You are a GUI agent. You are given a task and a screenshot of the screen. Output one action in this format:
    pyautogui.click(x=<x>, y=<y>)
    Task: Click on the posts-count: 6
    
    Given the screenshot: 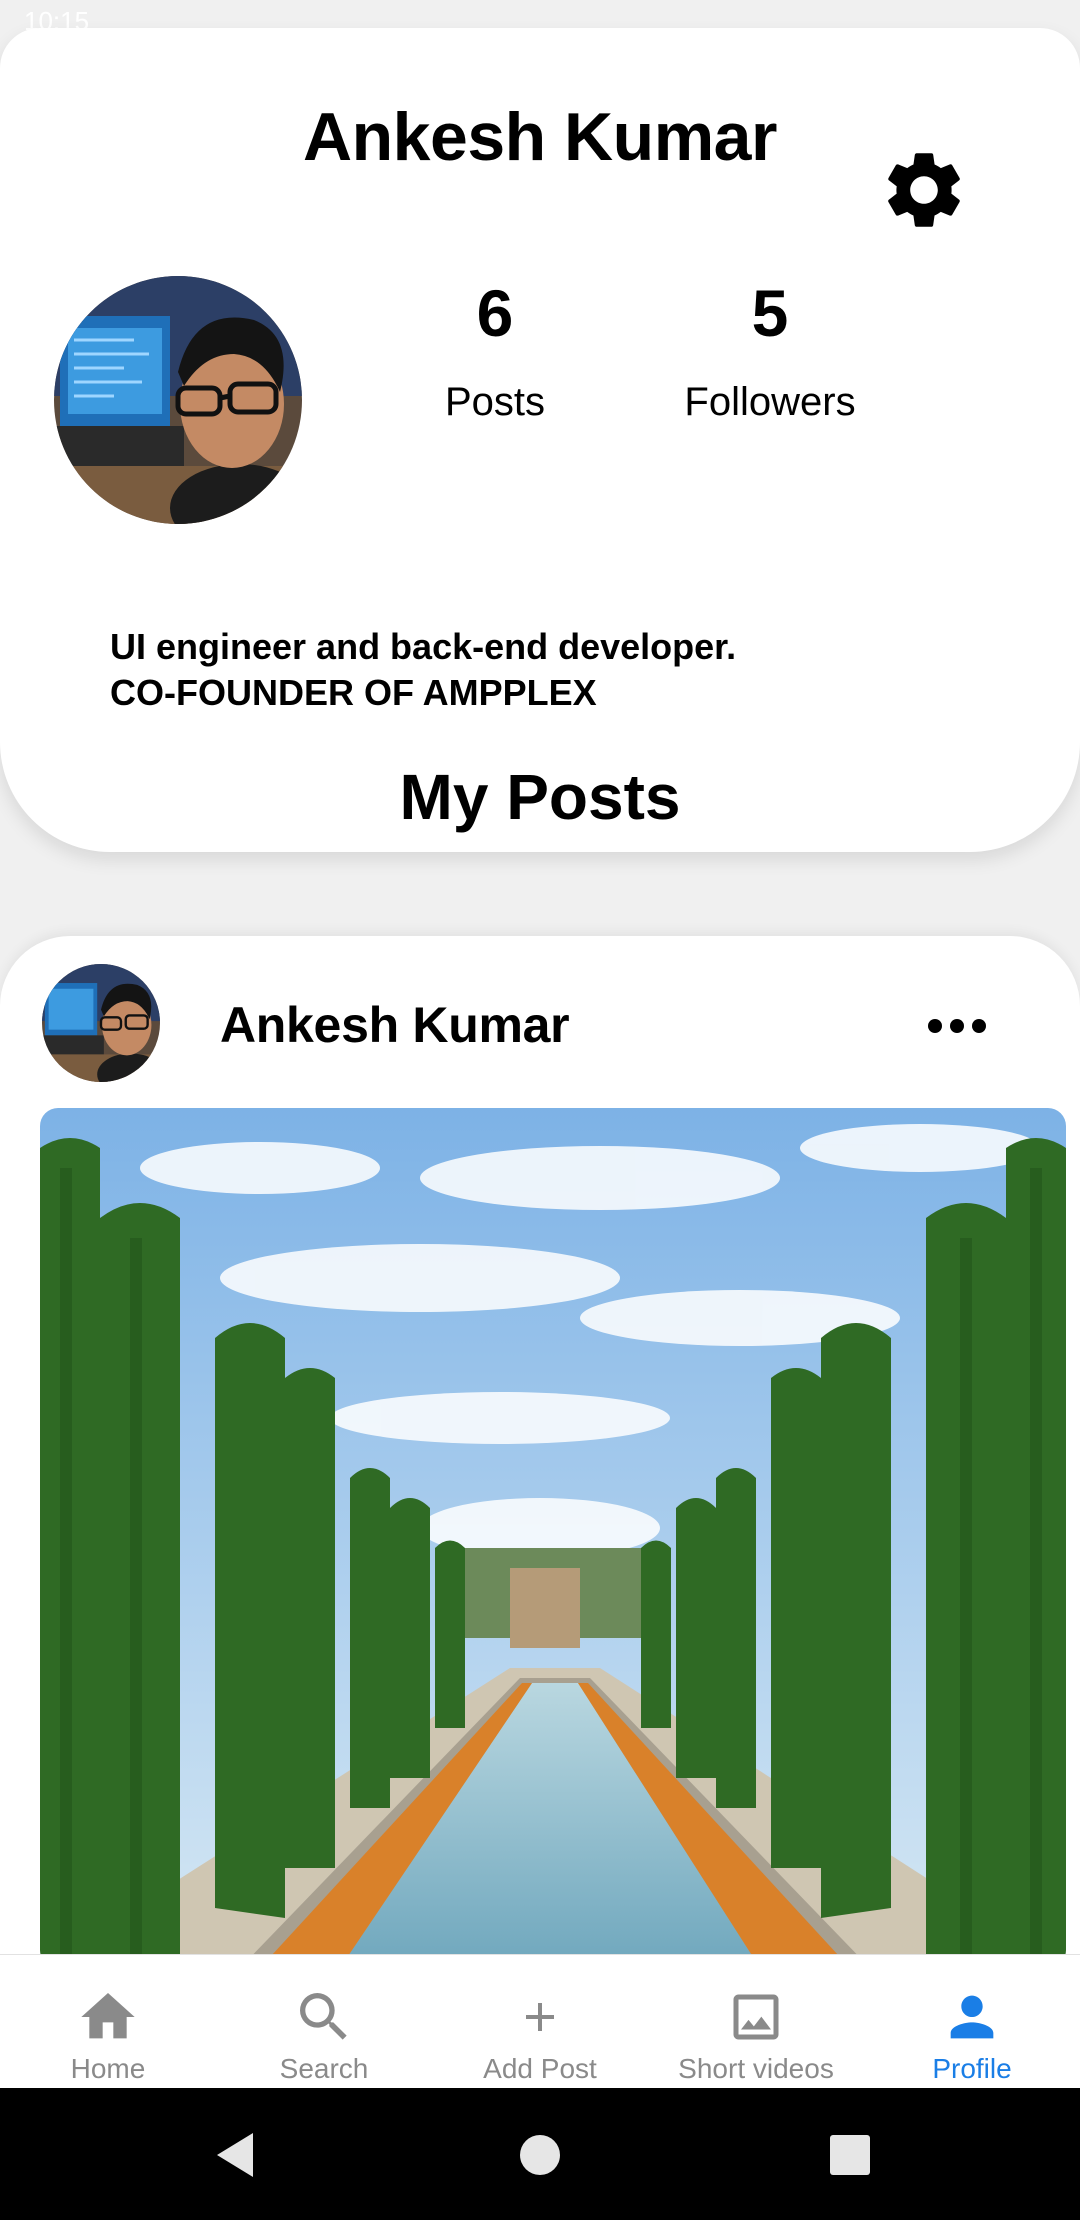 What is the action you would take?
    pyautogui.click(x=495, y=313)
    